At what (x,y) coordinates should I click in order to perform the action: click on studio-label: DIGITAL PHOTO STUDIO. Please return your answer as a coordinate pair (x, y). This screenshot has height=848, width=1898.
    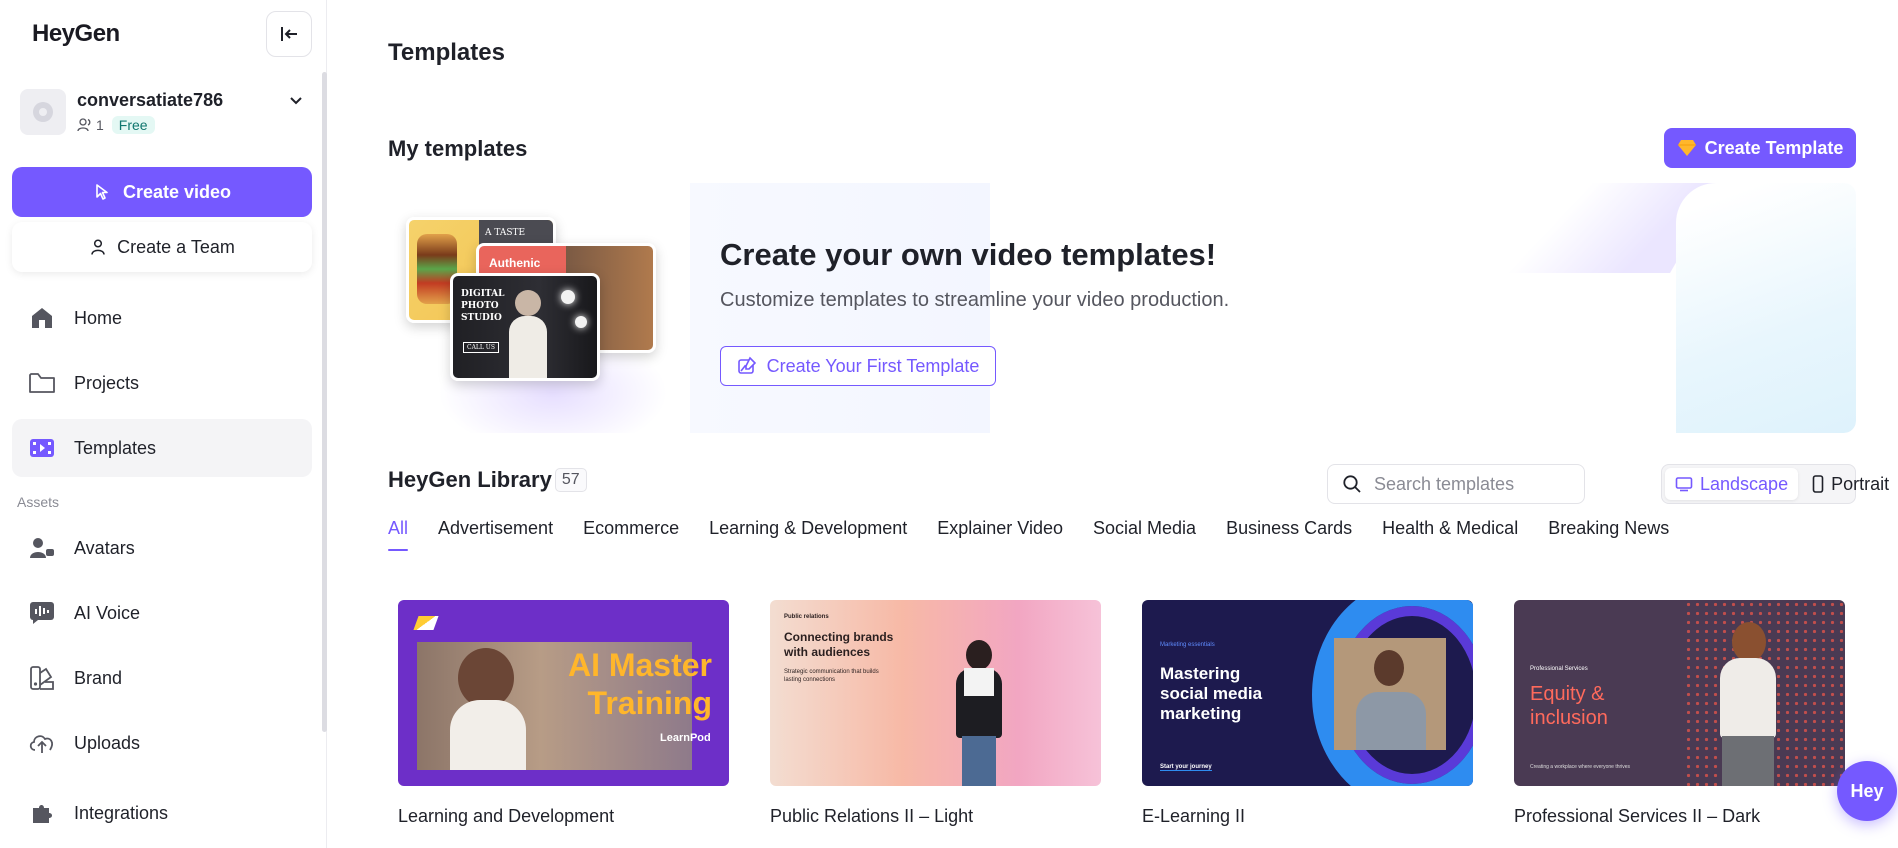
    Looking at the image, I should click on (483, 306).